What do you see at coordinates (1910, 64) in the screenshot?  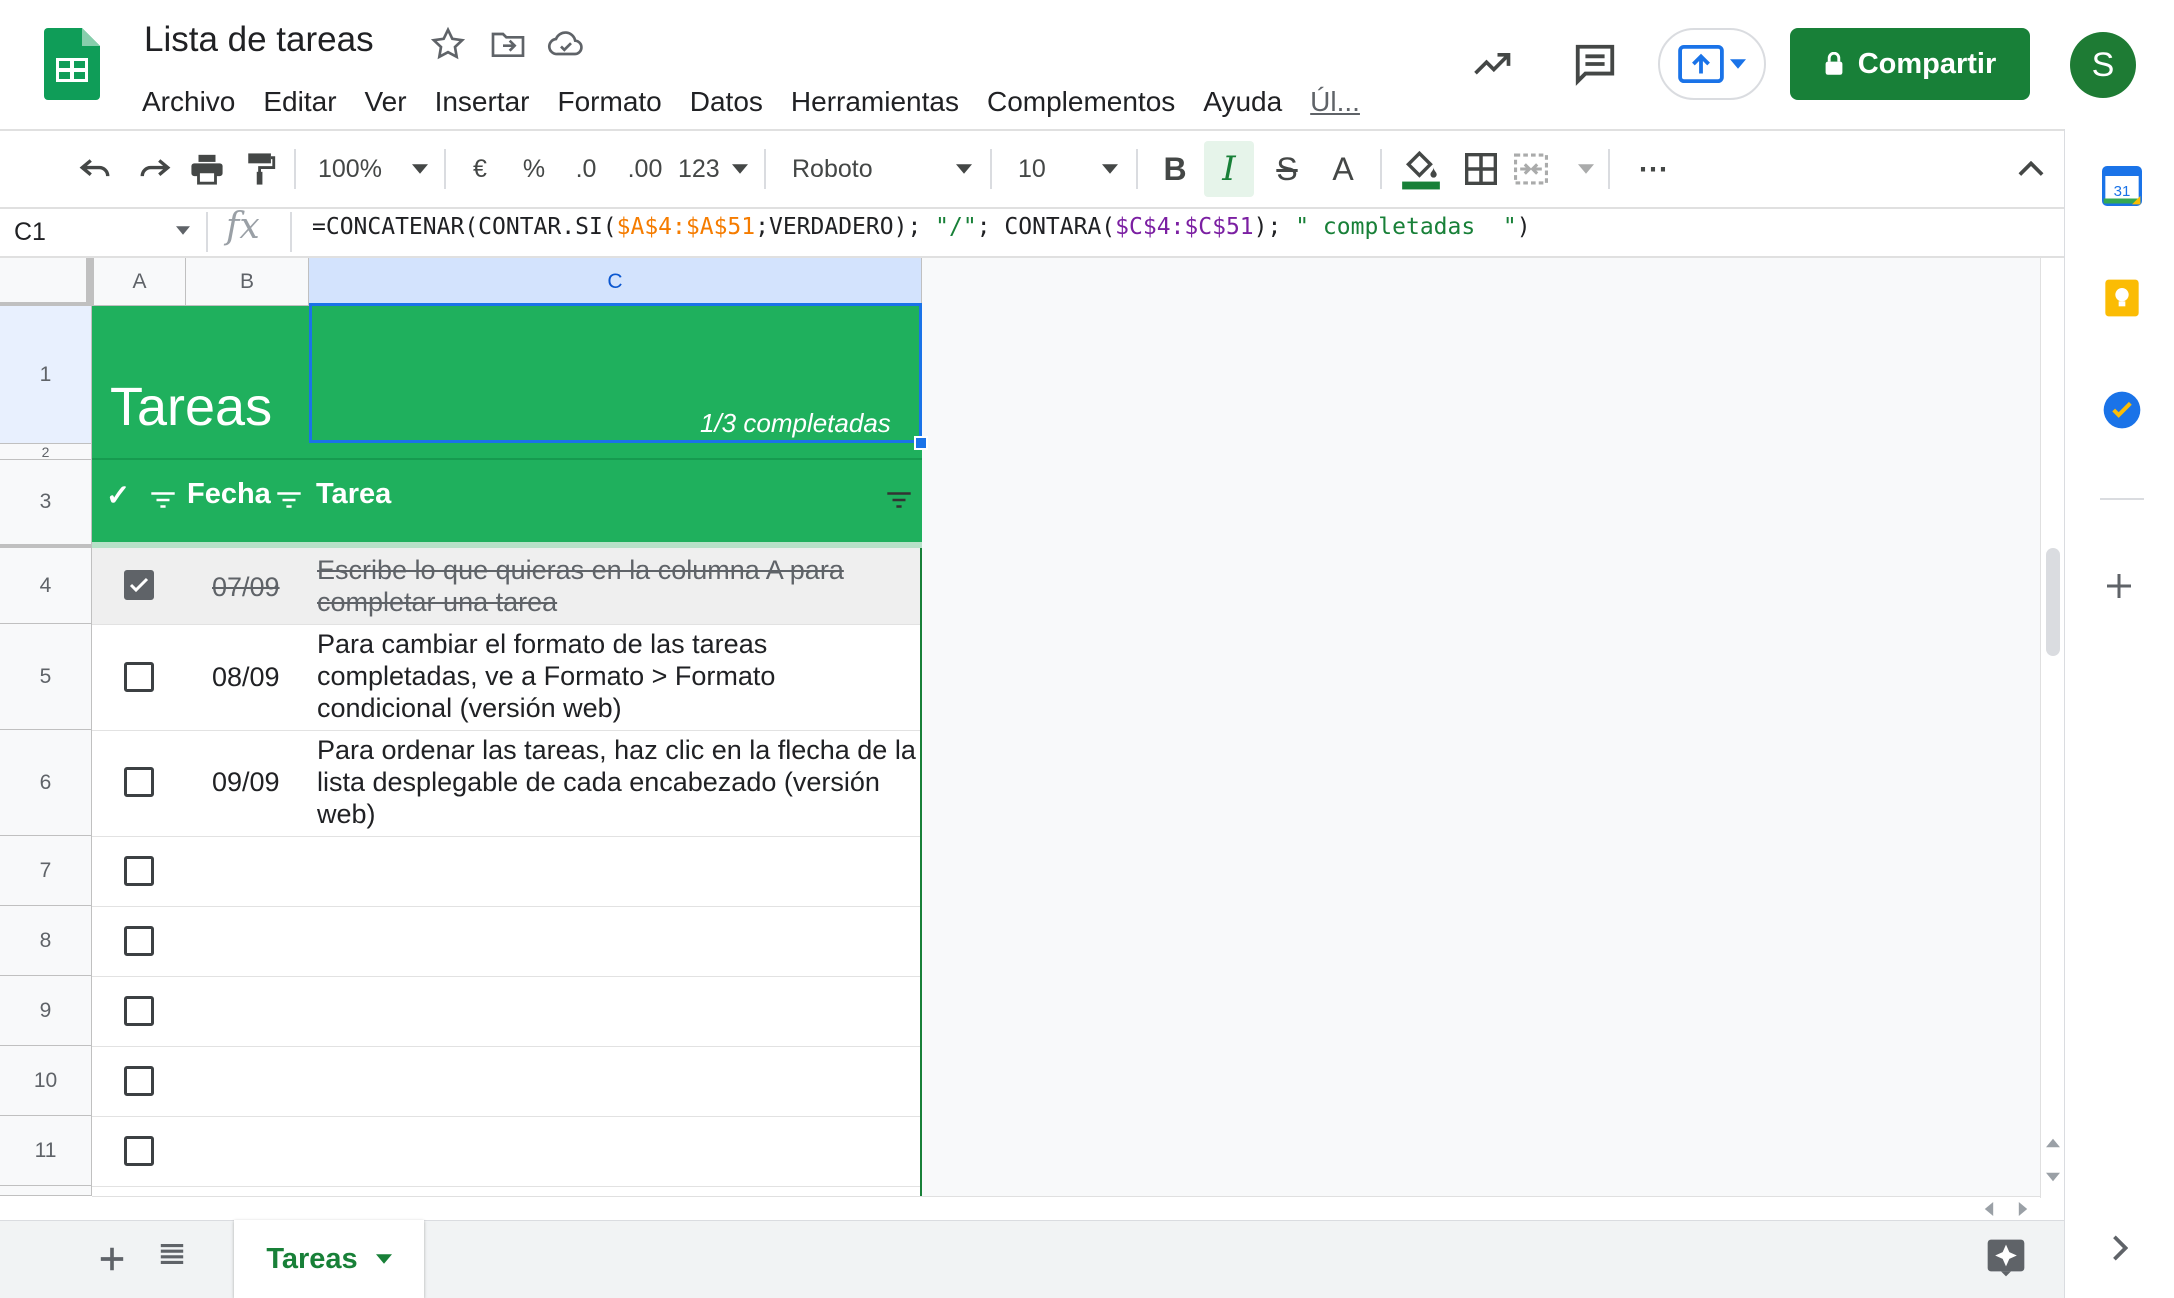 I see `share-button: Compartir` at bounding box center [1910, 64].